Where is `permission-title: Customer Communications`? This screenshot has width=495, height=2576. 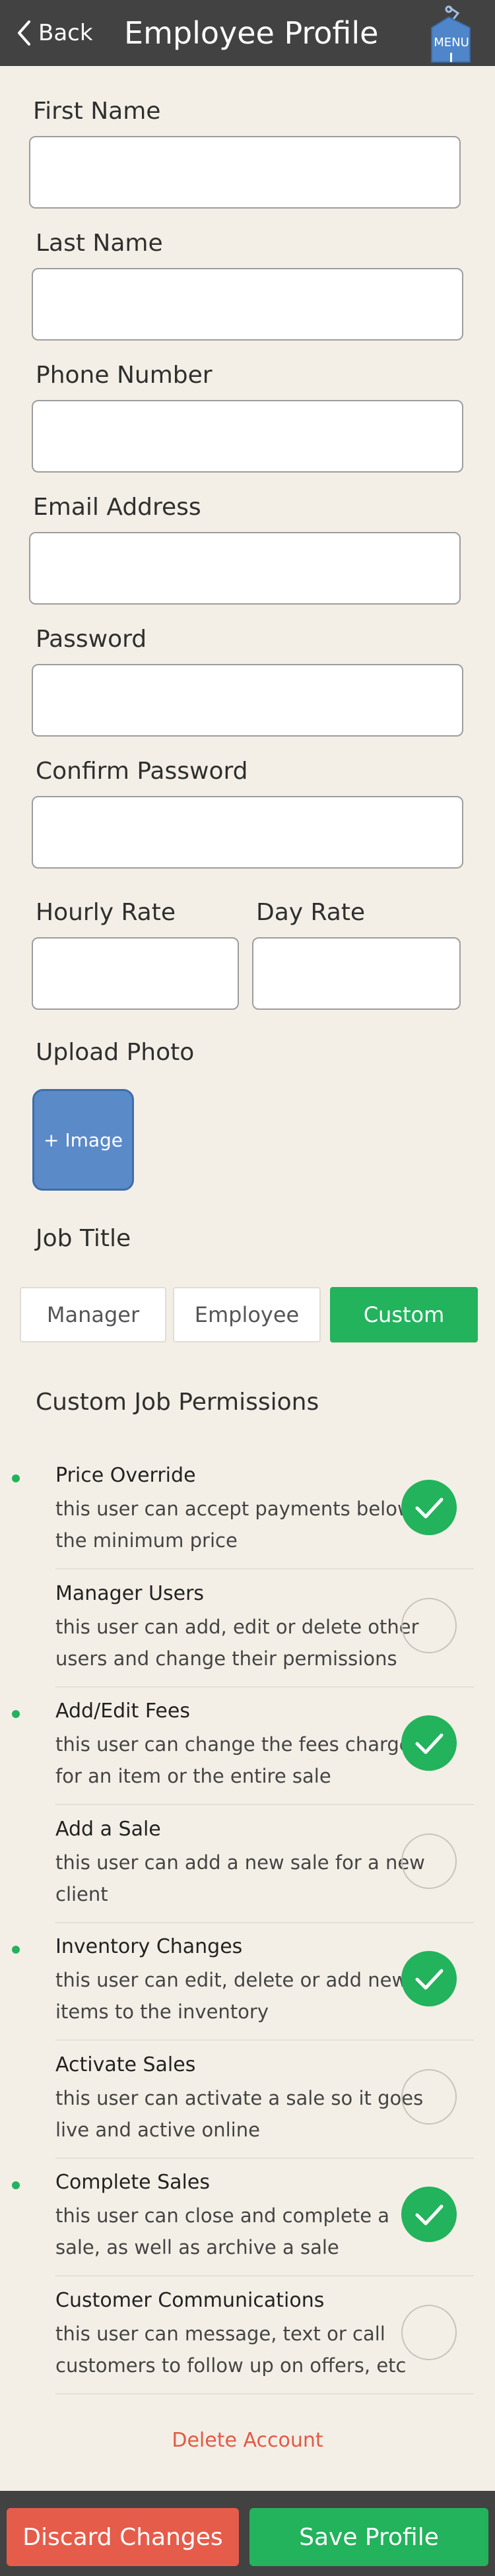
permission-title: Customer Communications is located at coordinates (190, 2300).